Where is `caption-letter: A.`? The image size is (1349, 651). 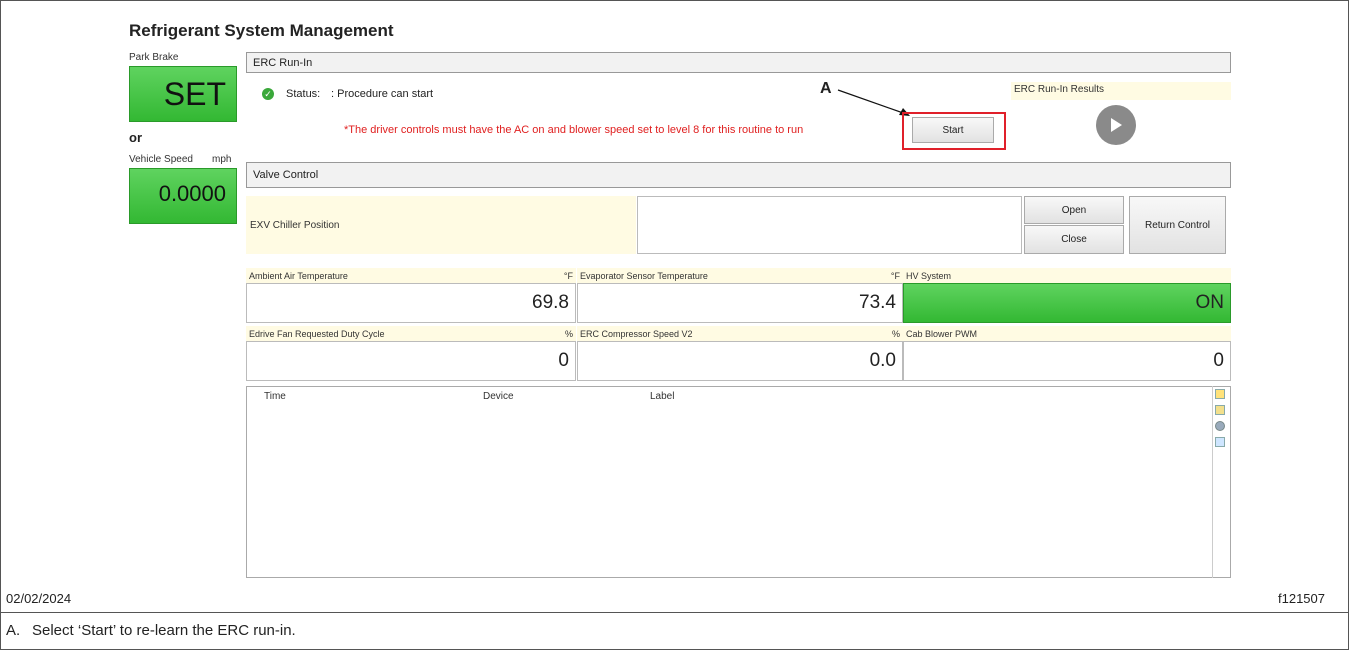
caption-letter: A. is located at coordinates (13, 630).